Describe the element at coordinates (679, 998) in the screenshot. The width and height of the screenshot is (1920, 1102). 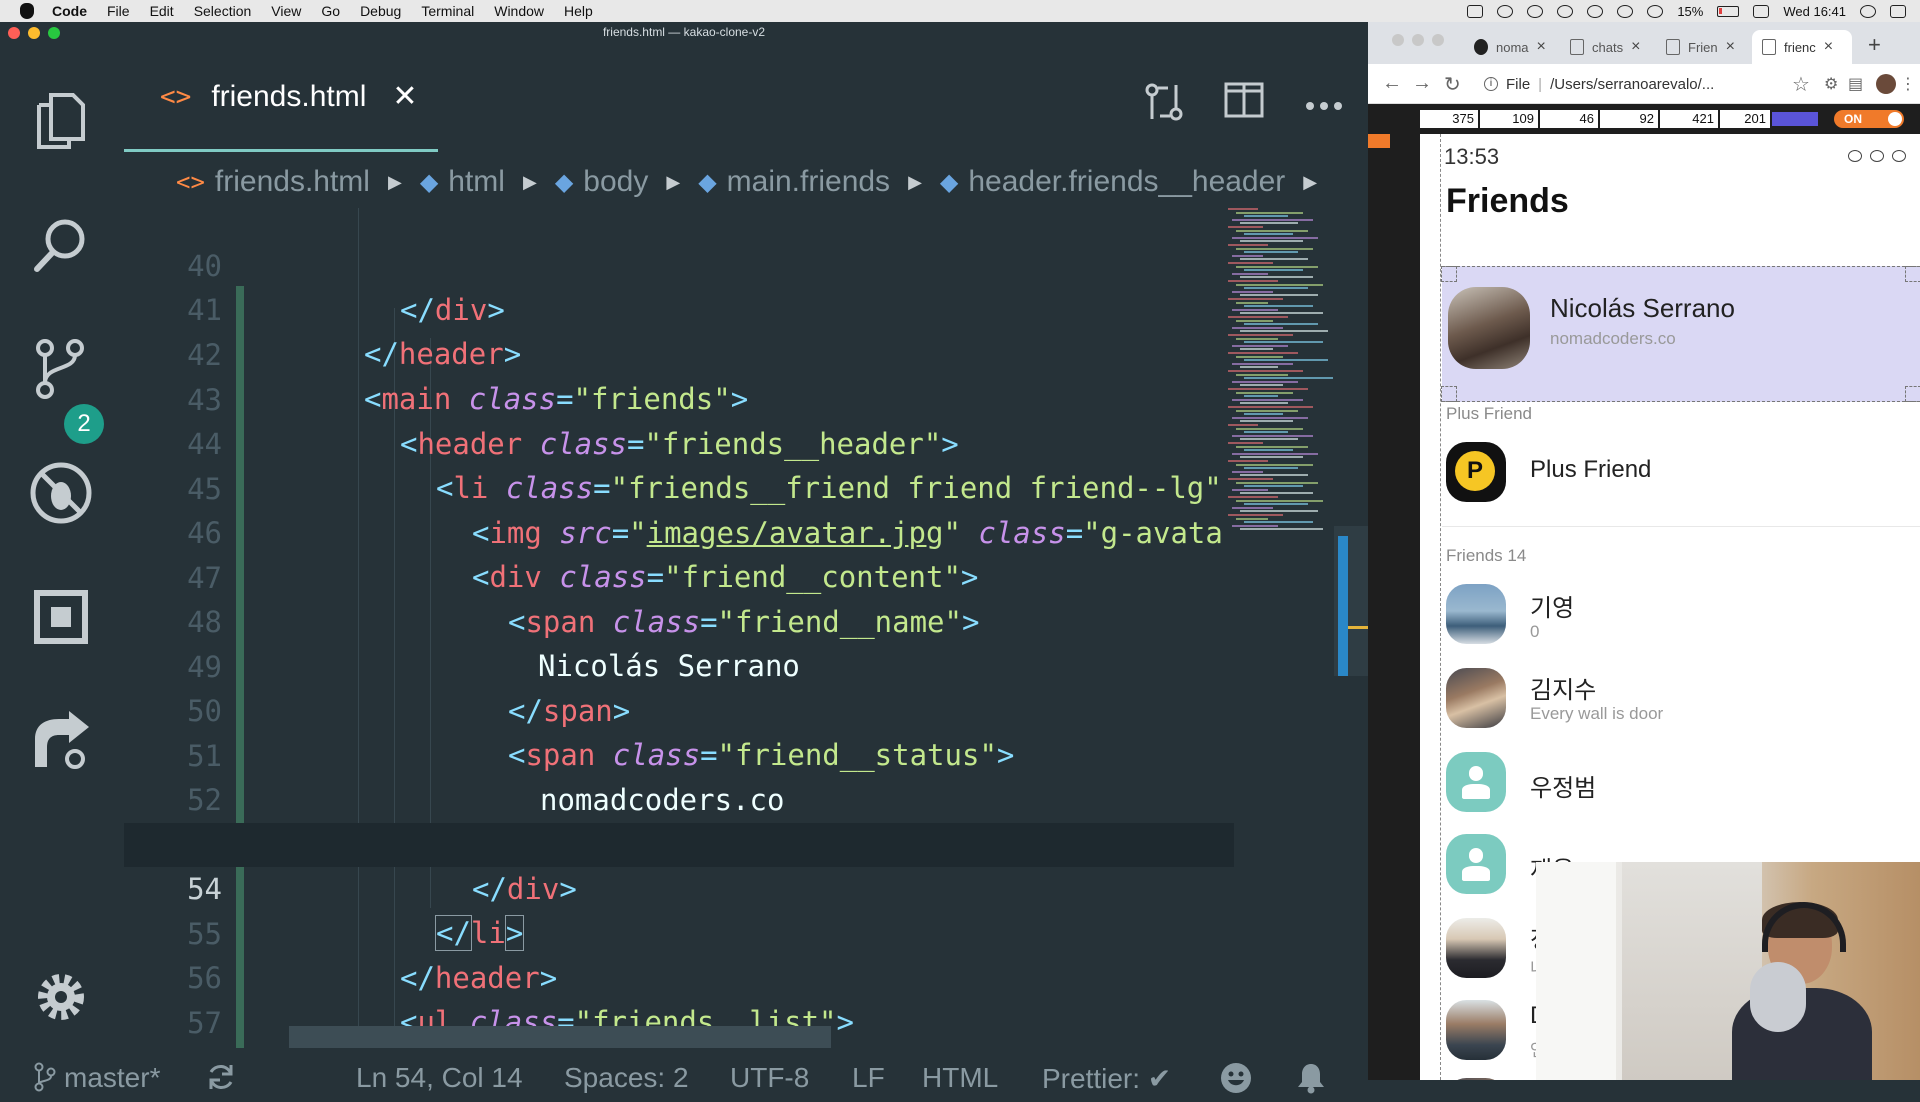
I see `code-line: 57 <` at that location.